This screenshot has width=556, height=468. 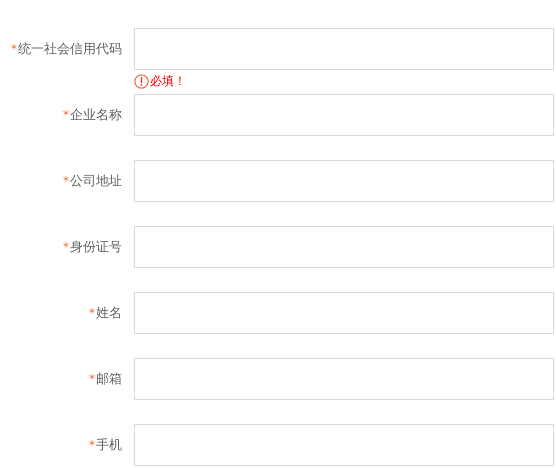 What do you see at coordinates (109, 445) in the screenshot?
I see `field-label: 手机` at bounding box center [109, 445].